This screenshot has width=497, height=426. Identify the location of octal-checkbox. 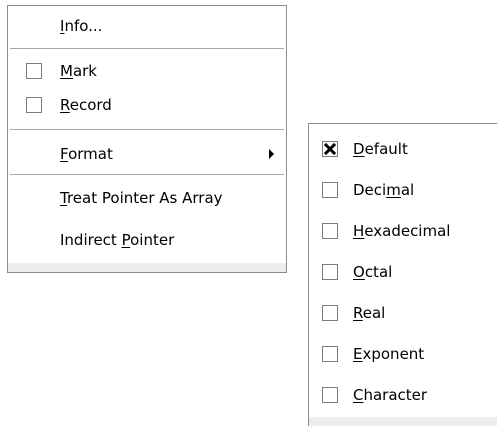
(330, 272).